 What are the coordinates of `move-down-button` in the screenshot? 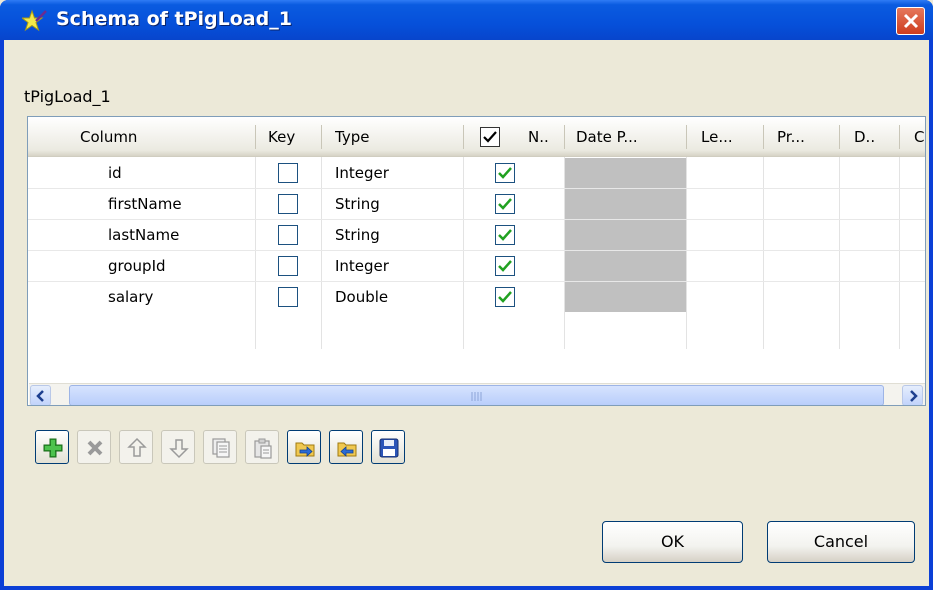 It's located at (178, 447).